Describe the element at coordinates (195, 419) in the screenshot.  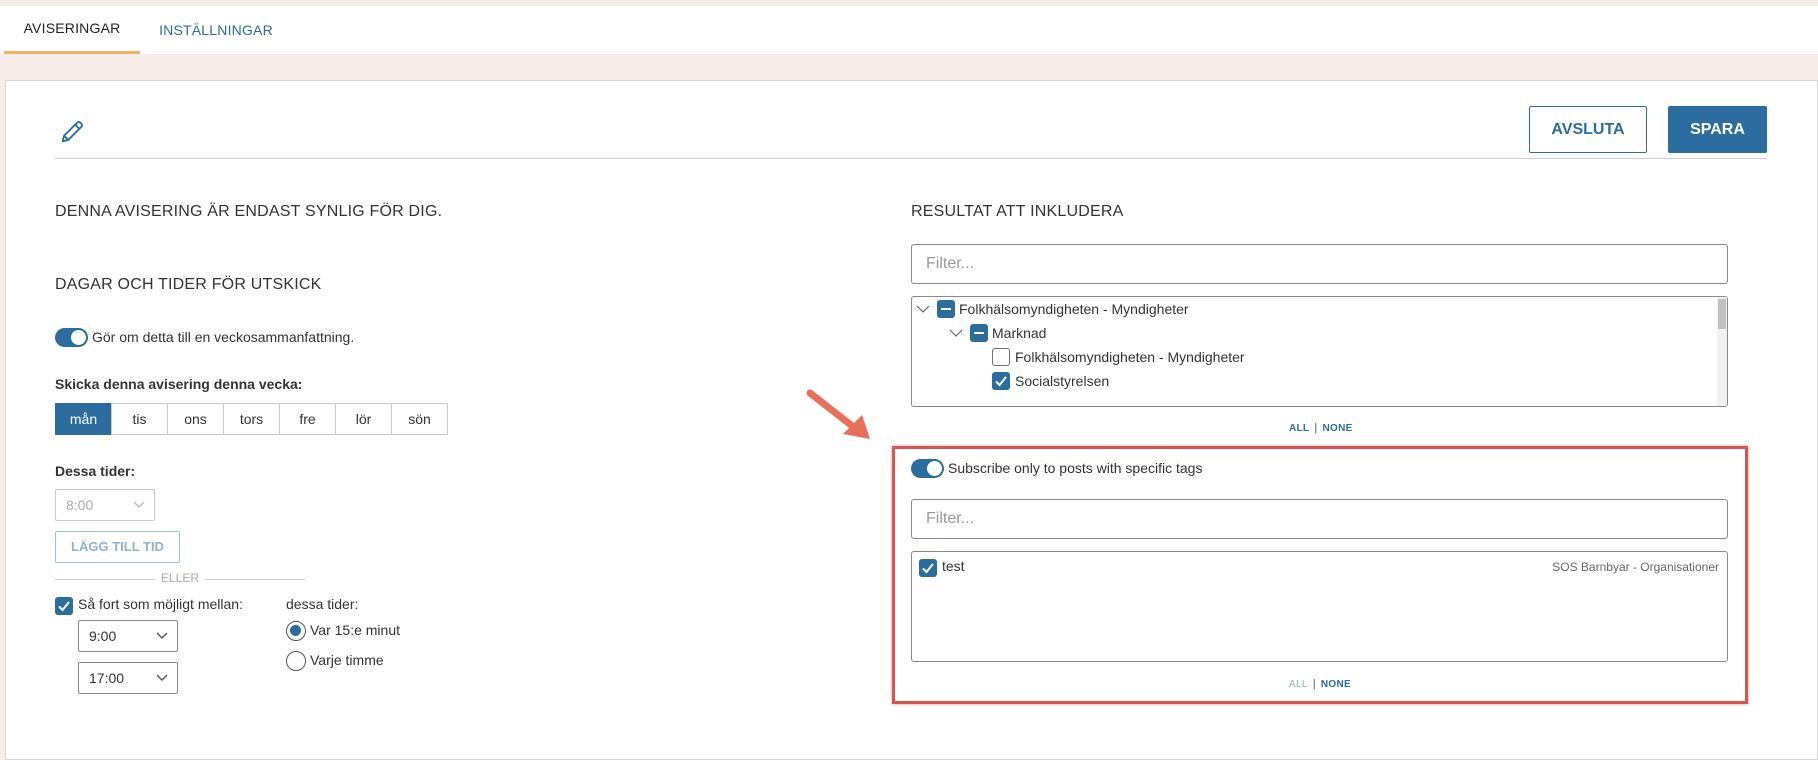
I see `day-wed: ons` at that location.